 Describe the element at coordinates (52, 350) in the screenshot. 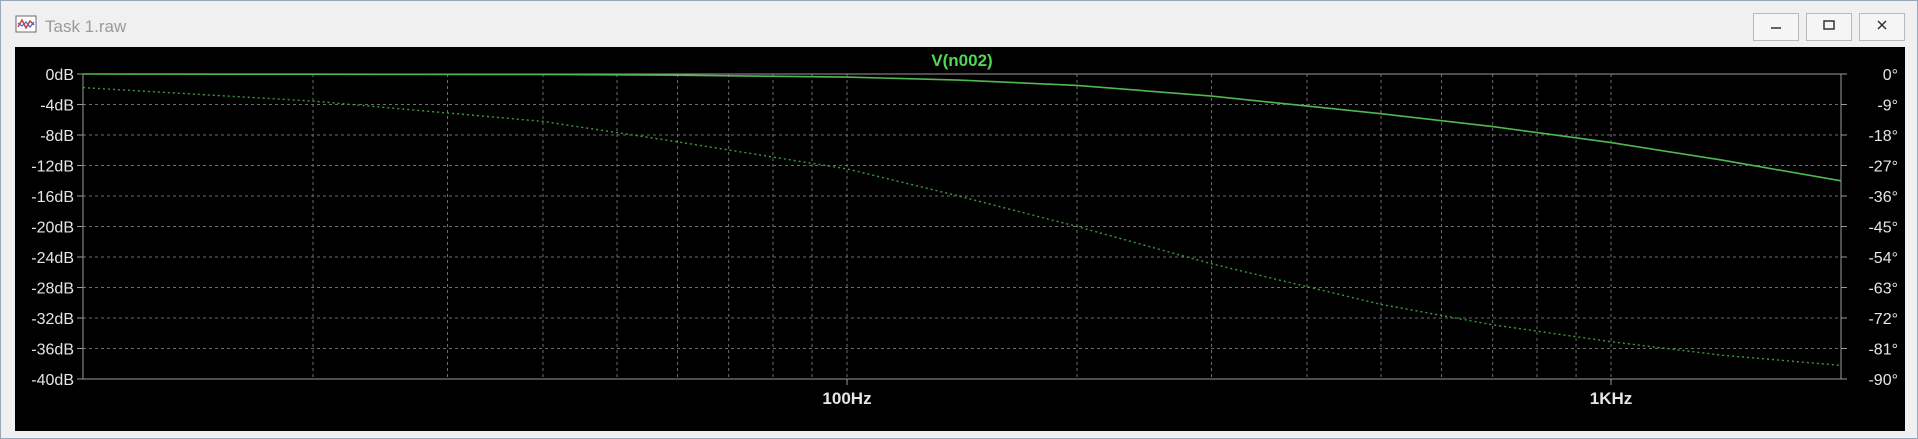

I see `left-tick-label: -36dB` at that location.